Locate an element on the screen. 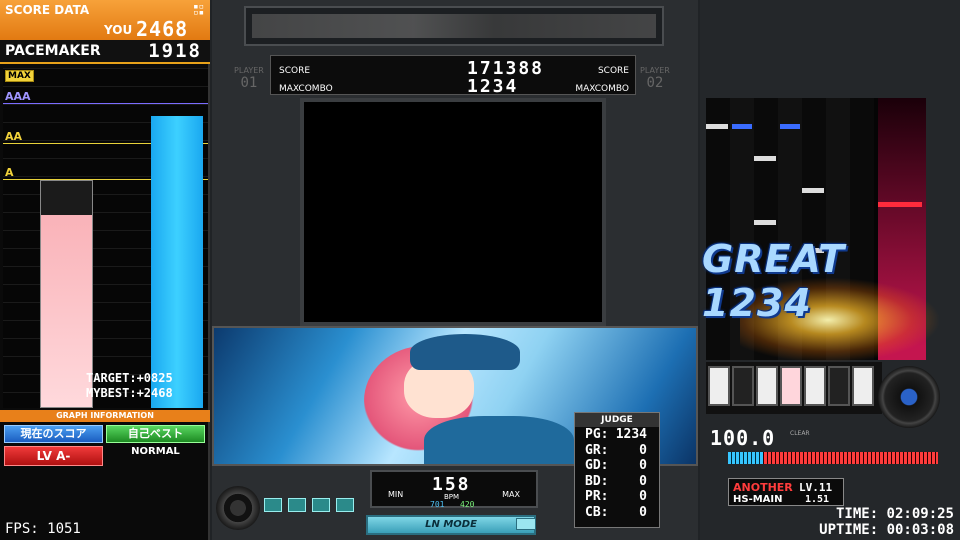 The width and height of the screenshot is (960, 540). grade-aa-label: AA is located at coordinates (14, 136).